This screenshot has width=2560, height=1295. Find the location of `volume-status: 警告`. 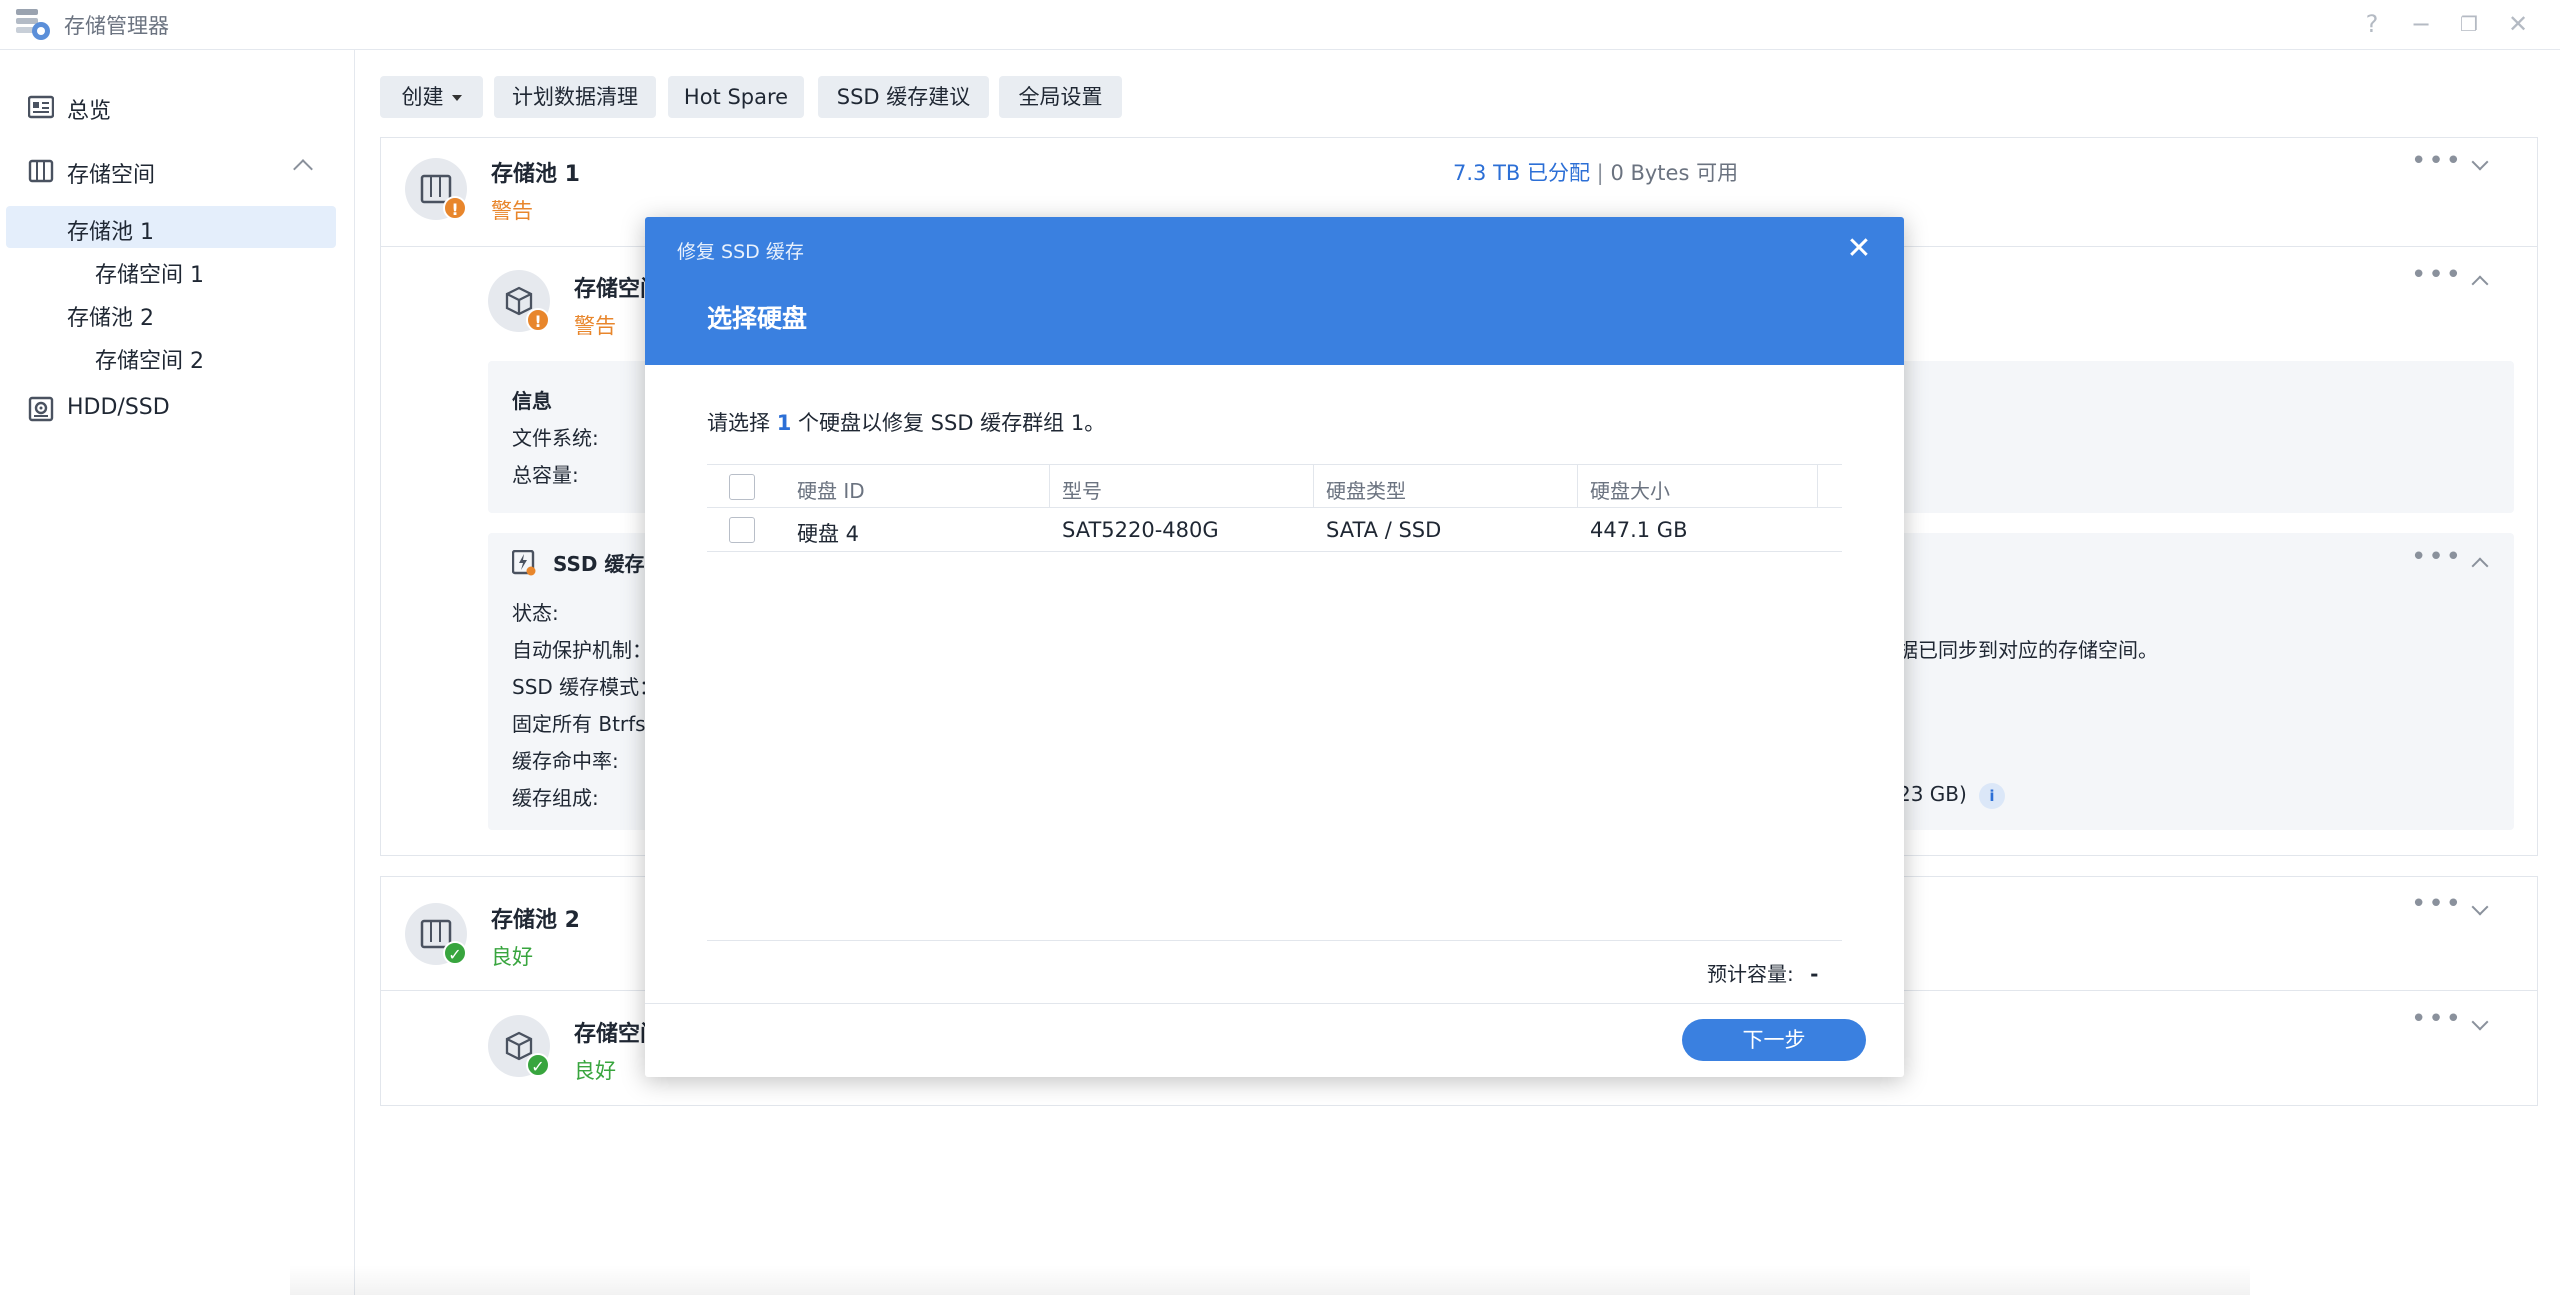

volume-status: 警告 is located at coordinates (595, 326).